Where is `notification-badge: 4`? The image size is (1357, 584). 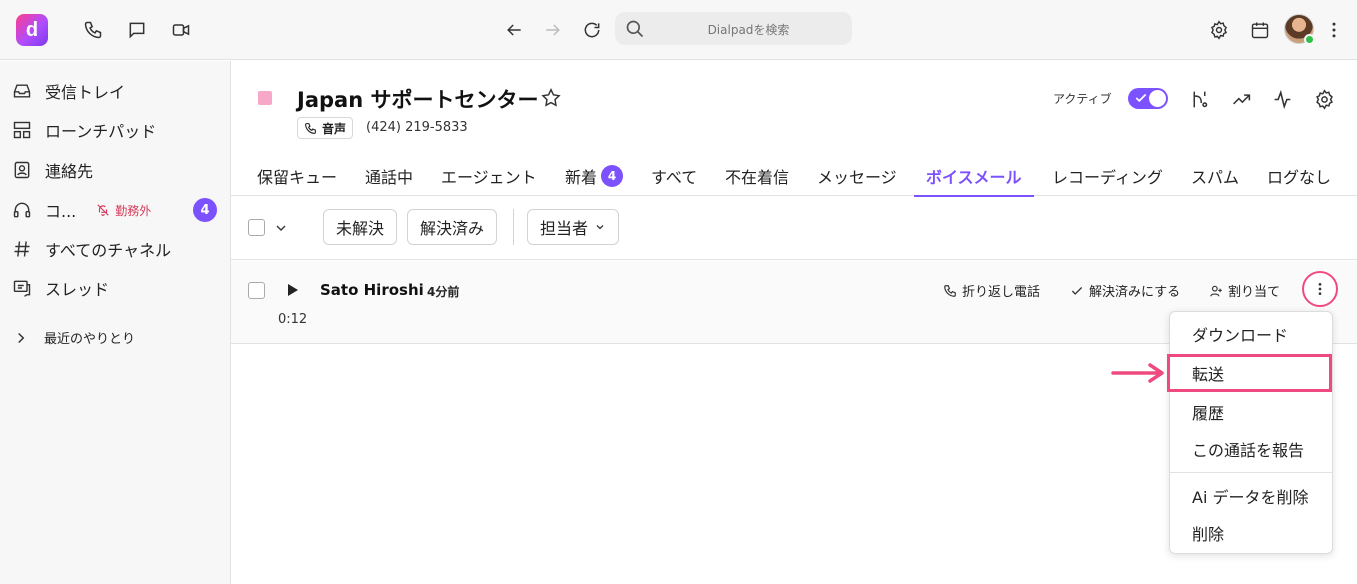
notification-badge: 4 is located at coordinates (205, 210).